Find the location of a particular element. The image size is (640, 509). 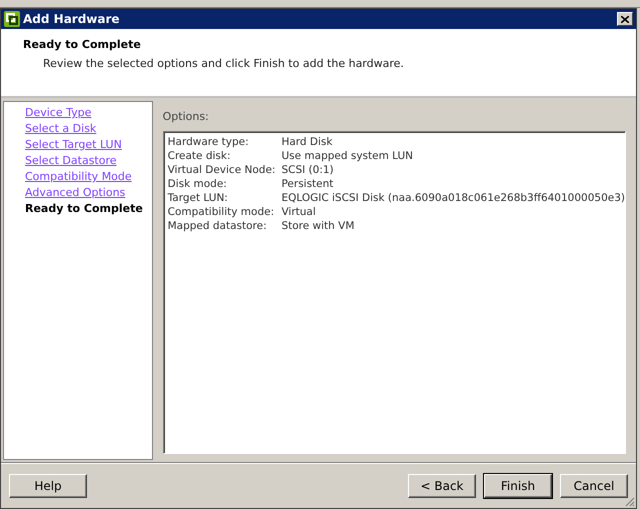

close-icon is located at coordinates (625, 19).